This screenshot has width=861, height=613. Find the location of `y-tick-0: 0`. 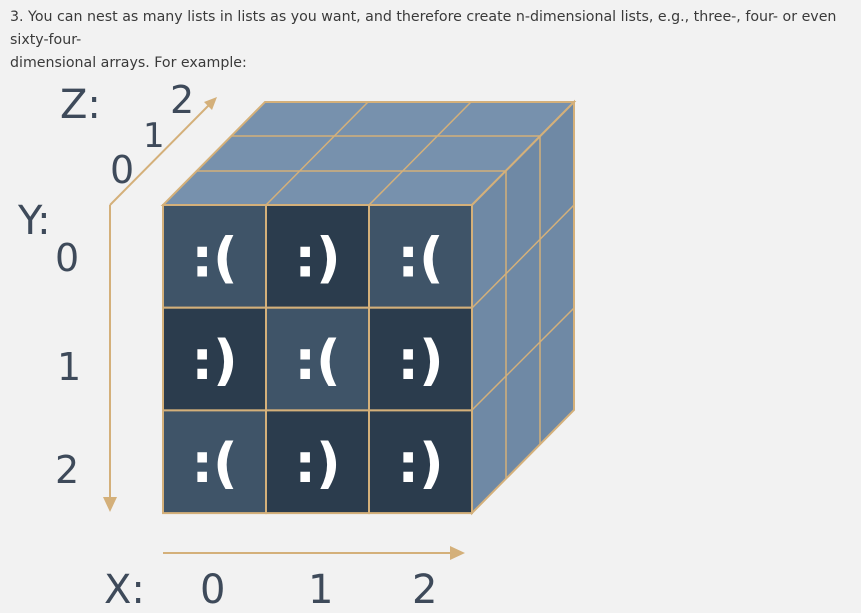

y-tick-0: 0 is located at coordinates (67, 258).